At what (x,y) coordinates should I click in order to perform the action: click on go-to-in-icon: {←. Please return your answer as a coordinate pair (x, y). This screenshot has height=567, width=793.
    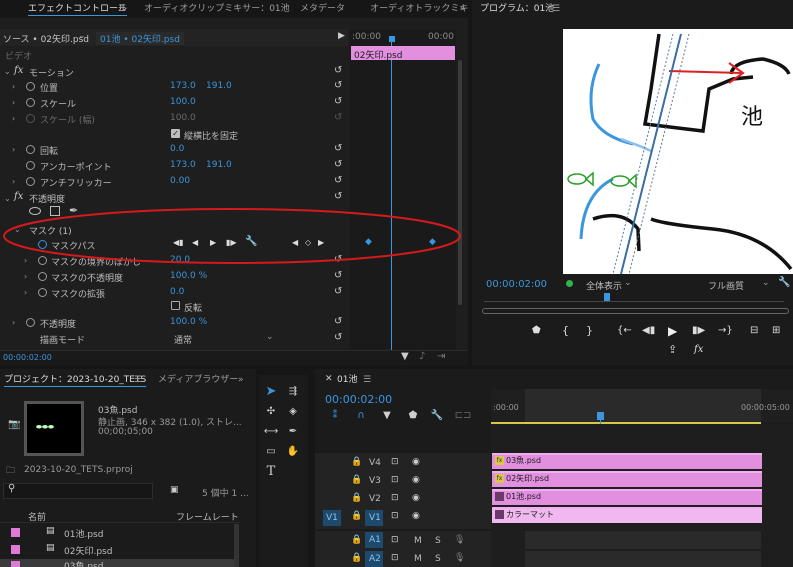
    Looking at the image, I should click on (624, 330).